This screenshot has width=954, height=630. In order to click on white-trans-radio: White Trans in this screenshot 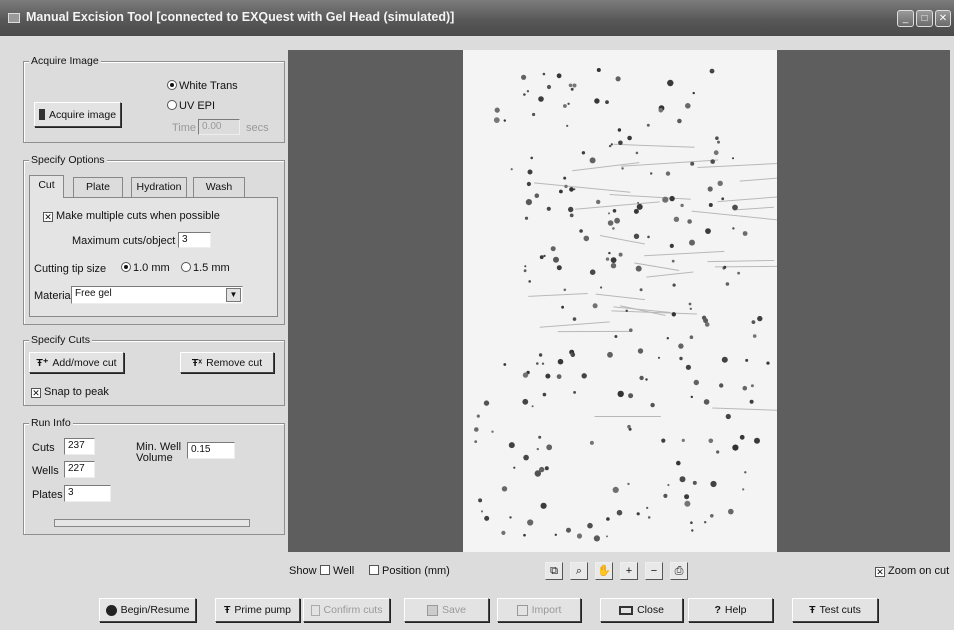, I will do `click(202, 86)`.